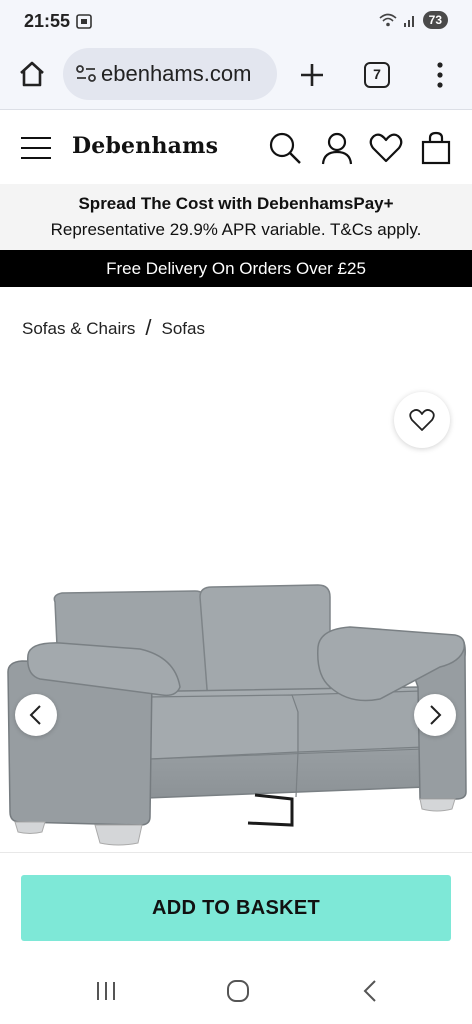 This screenshot has width=472, height=1024. I want to click on home-circle-icon, so click(238, 991).